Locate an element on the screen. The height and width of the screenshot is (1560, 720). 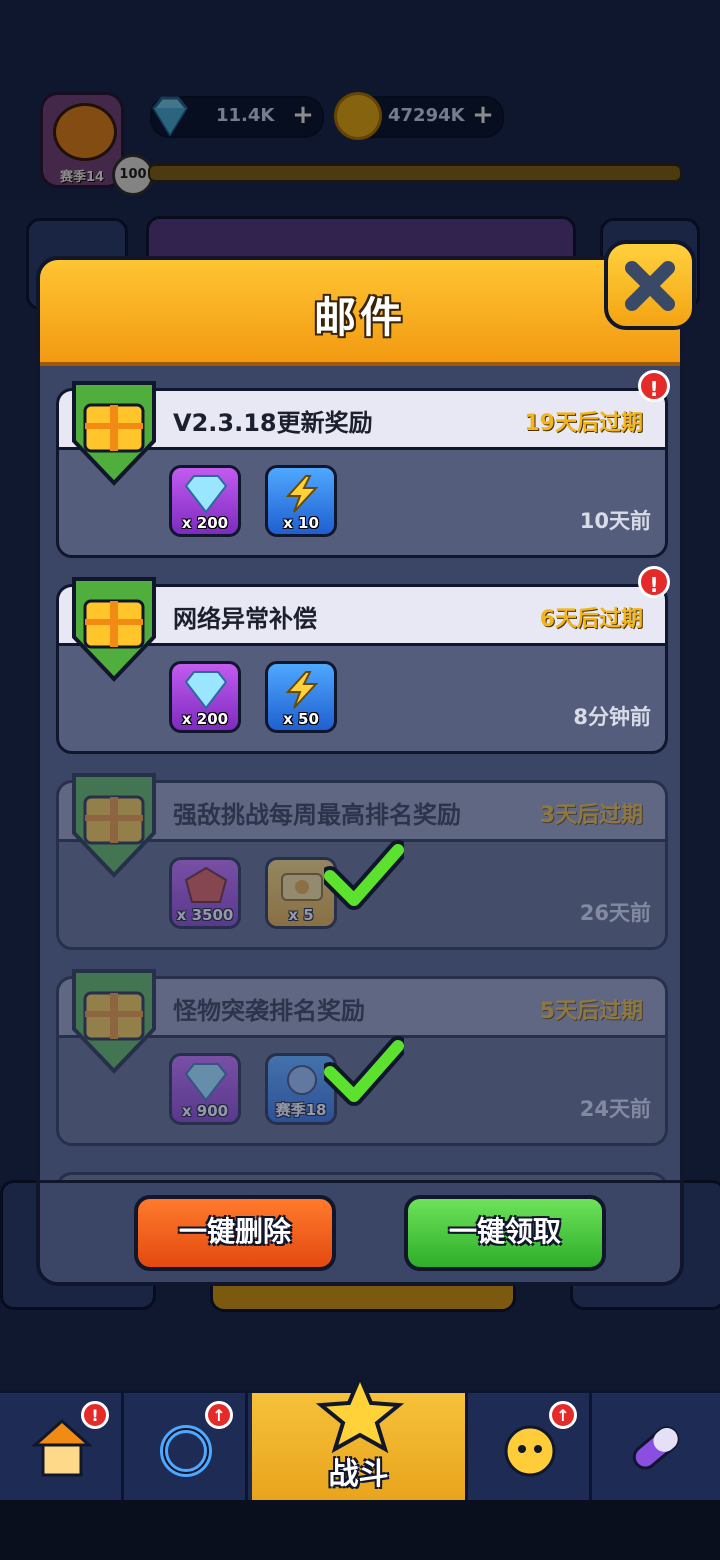
red-gem-icon is located at coordinates (206, 884).